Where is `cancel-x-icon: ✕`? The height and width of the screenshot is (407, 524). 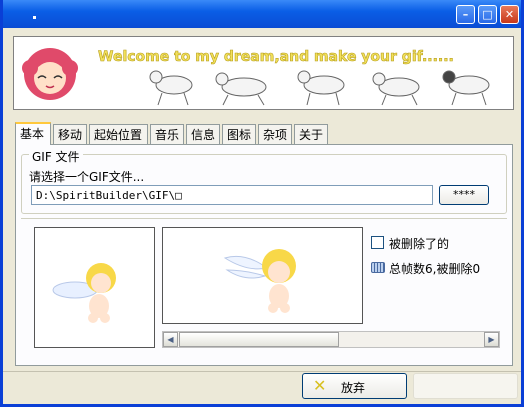
cancel-x-icon: ✕ is located at coordinates (320, 385).